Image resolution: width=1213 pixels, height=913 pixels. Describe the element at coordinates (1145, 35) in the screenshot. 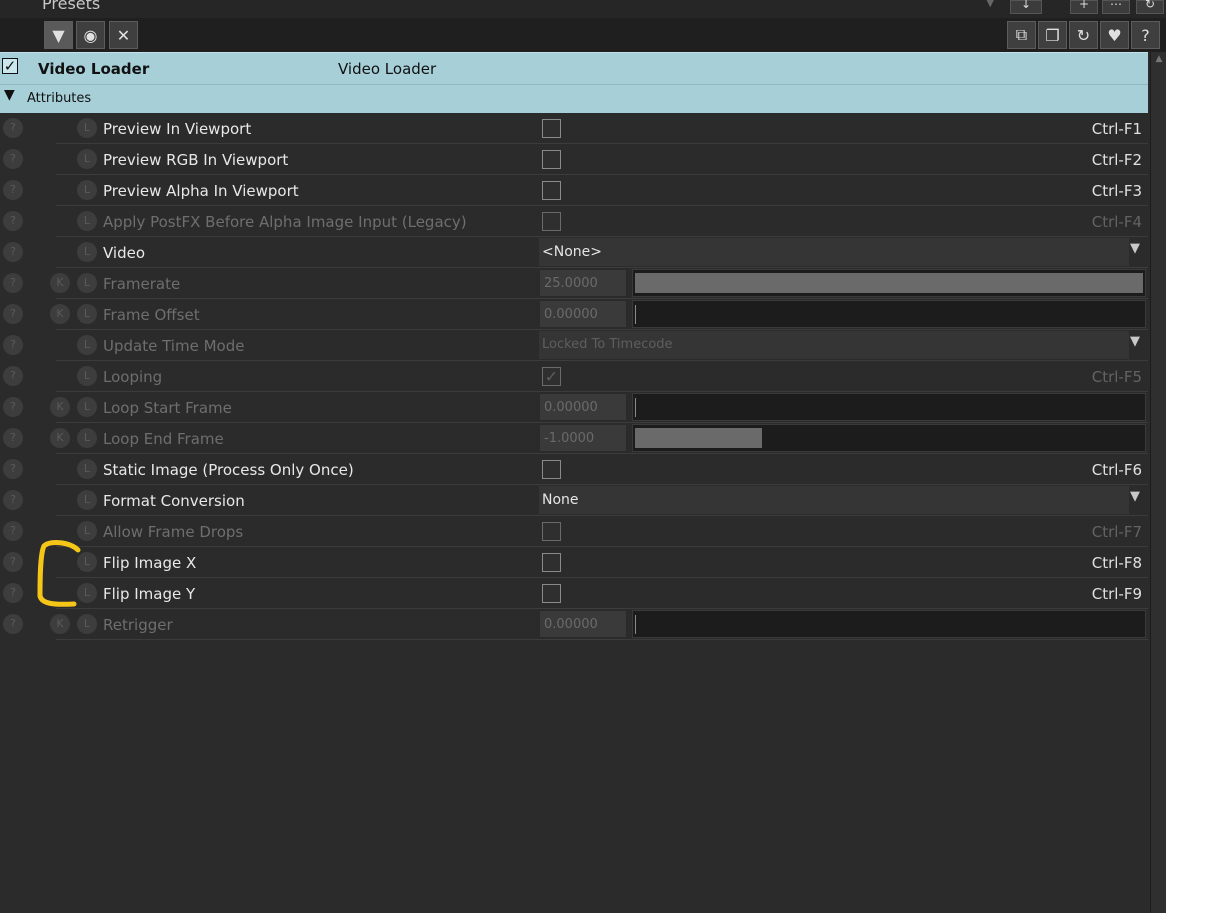

I see `help-button: ?` at that location.